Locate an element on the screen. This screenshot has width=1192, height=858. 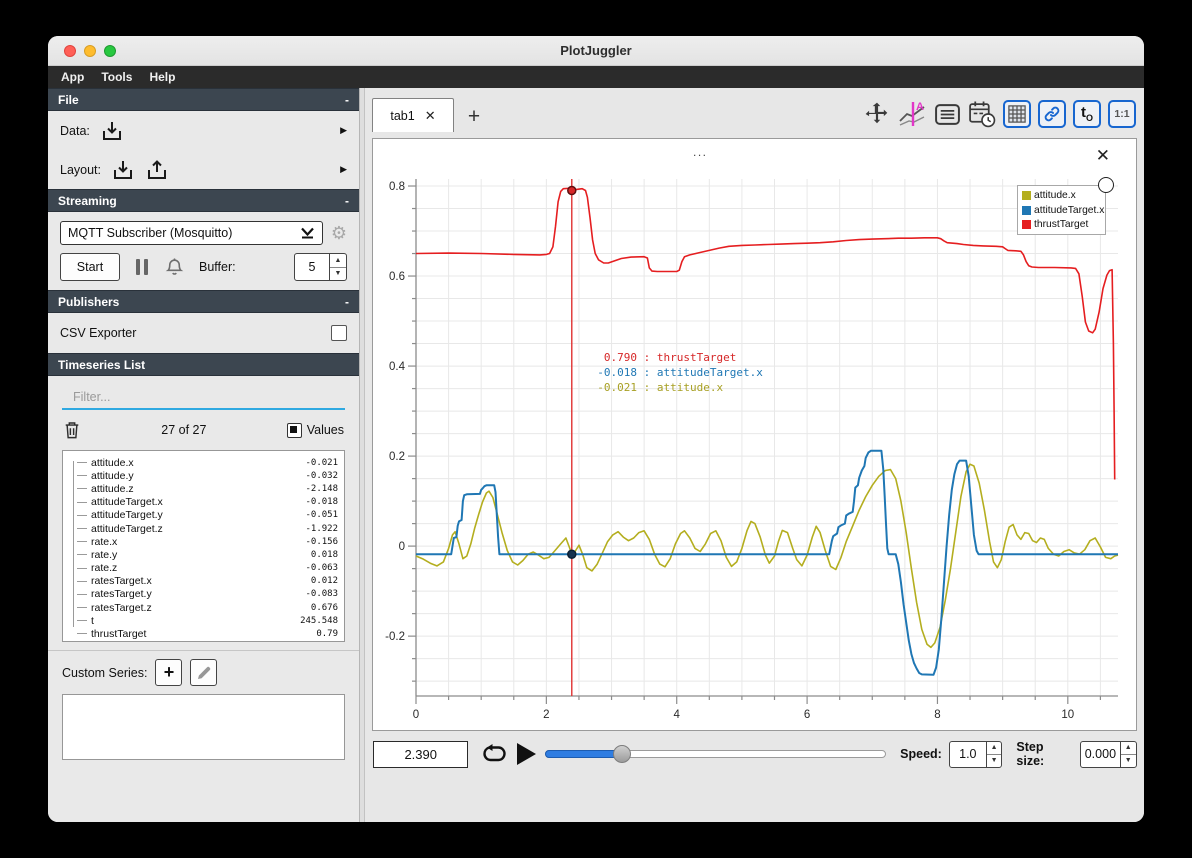
current-time-field: 2.390 is located at coordinates (421, 754).